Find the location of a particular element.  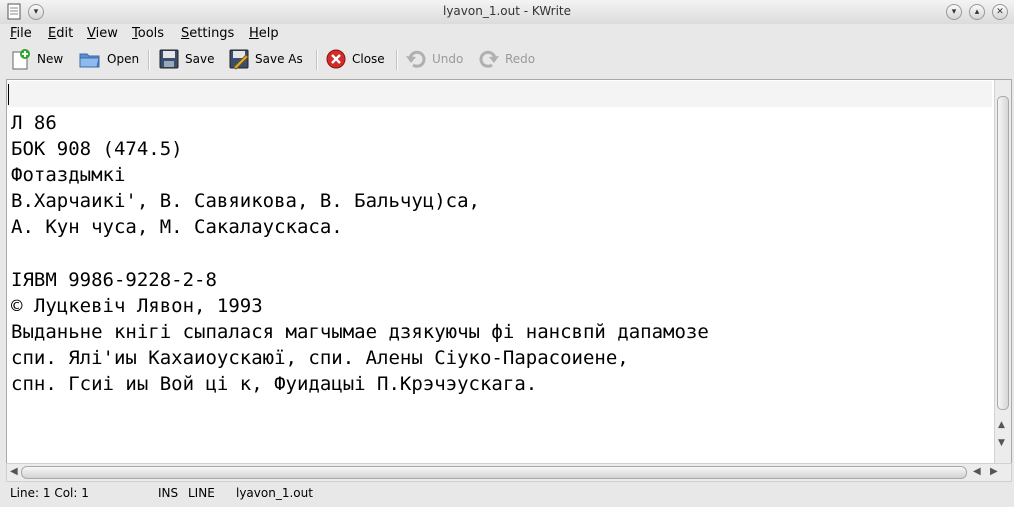

vertical-scroll-thumb is located at coordinates (1003, 253).